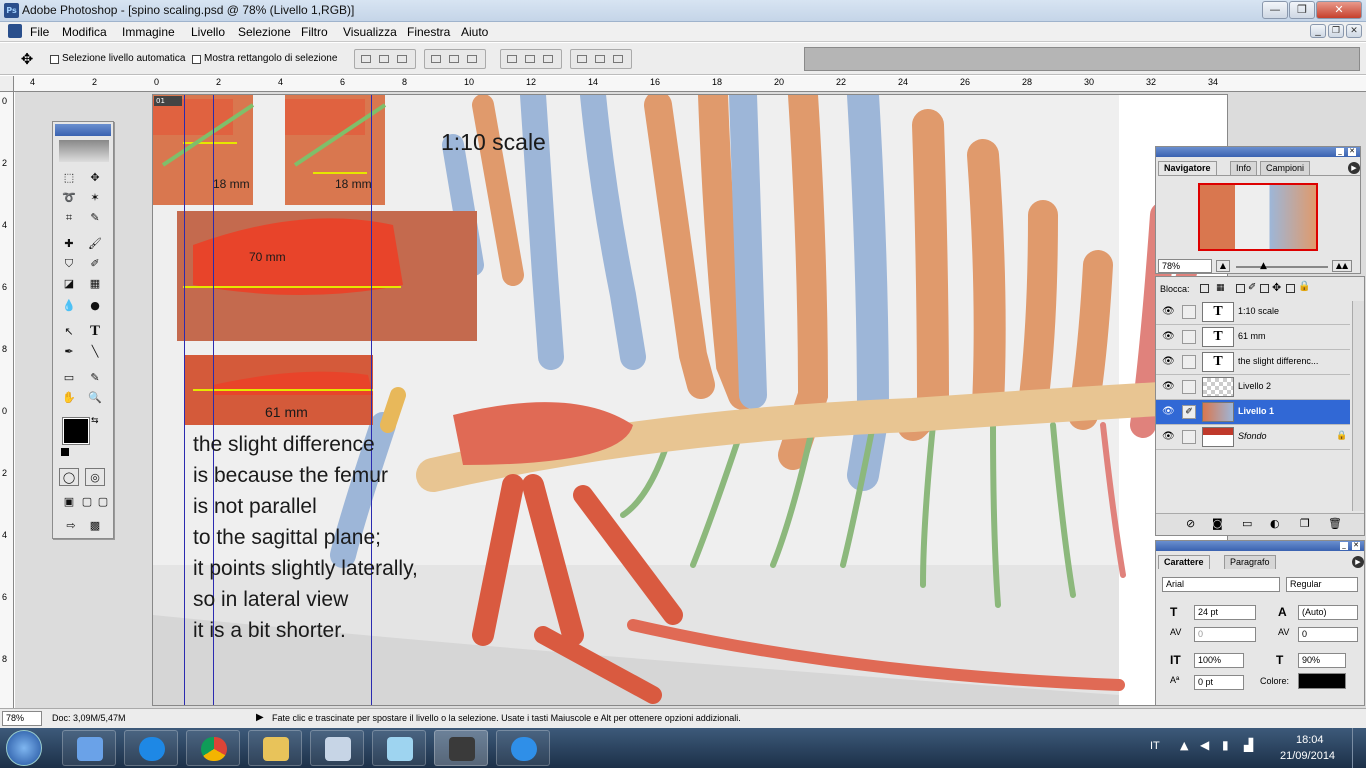 The width and height of the screenshot is (1366, 768). What do you see at coordinates (69, 217) in the screenshot?
I see `crop-tool-icon: ⌗` at bounding box center [69, 217].